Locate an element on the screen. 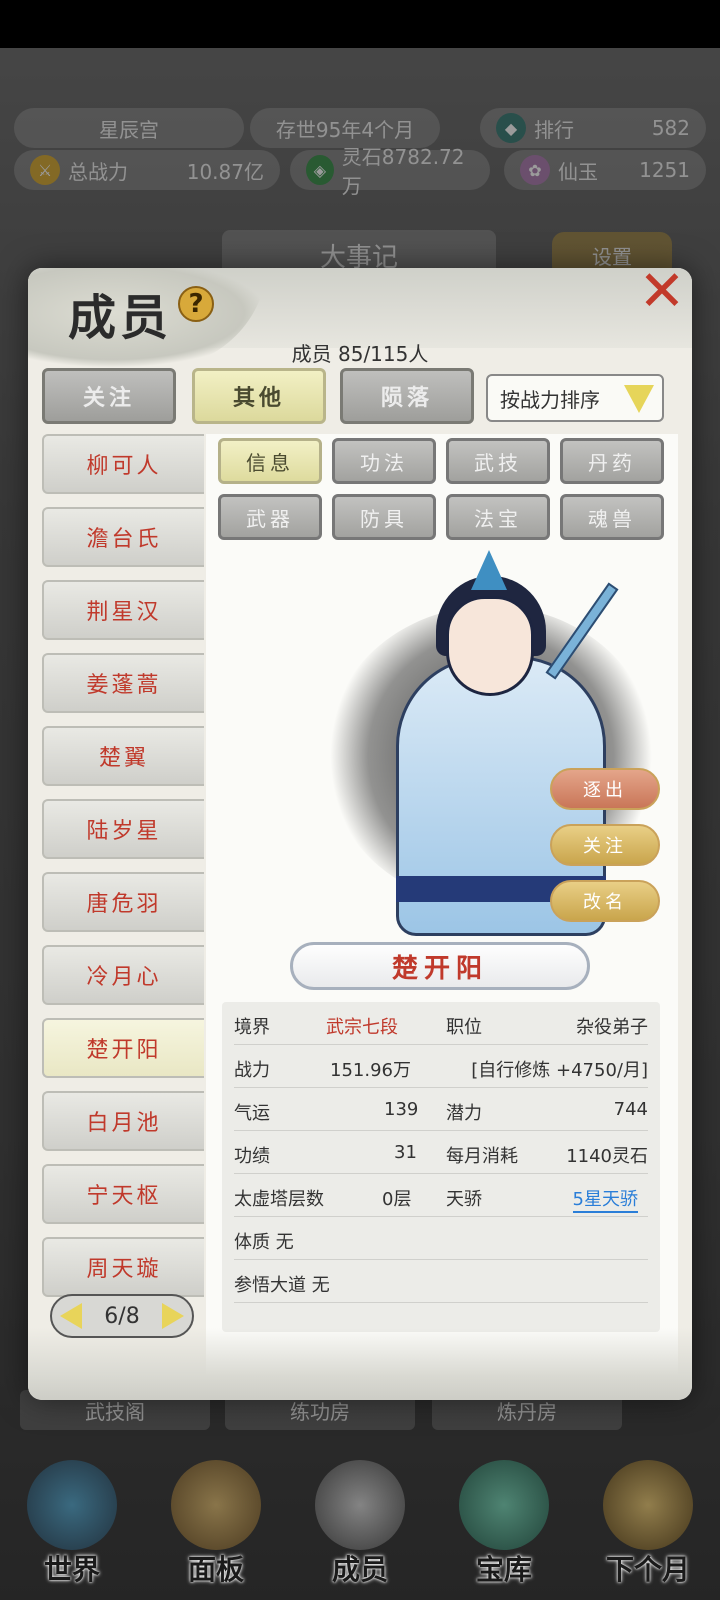 The image size is (720, 1600). tower-value: 0层 is located at coordinates (397, 1199).